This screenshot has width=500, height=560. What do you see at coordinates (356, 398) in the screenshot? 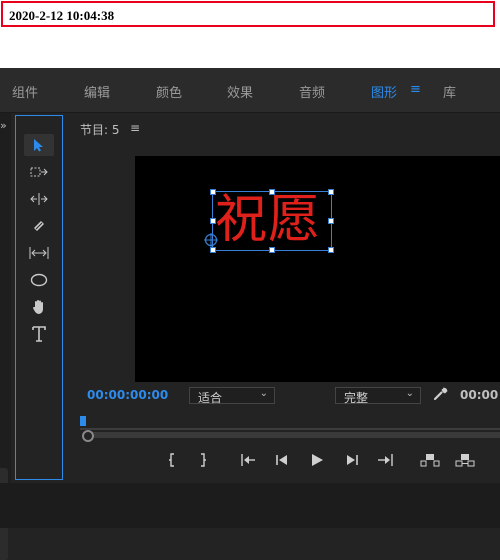
I see `resolution-select-value: 完整` at bounding box center [356, 398].